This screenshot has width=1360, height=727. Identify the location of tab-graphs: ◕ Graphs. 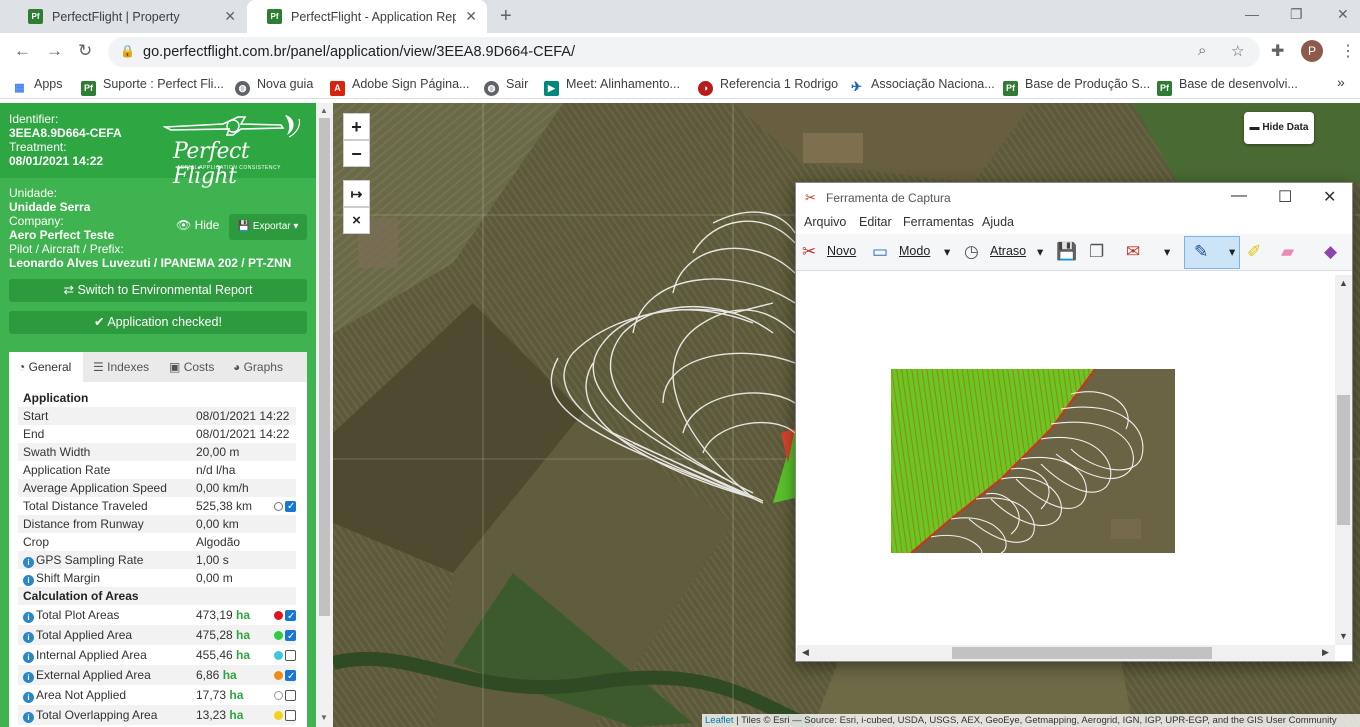
(266, 367).